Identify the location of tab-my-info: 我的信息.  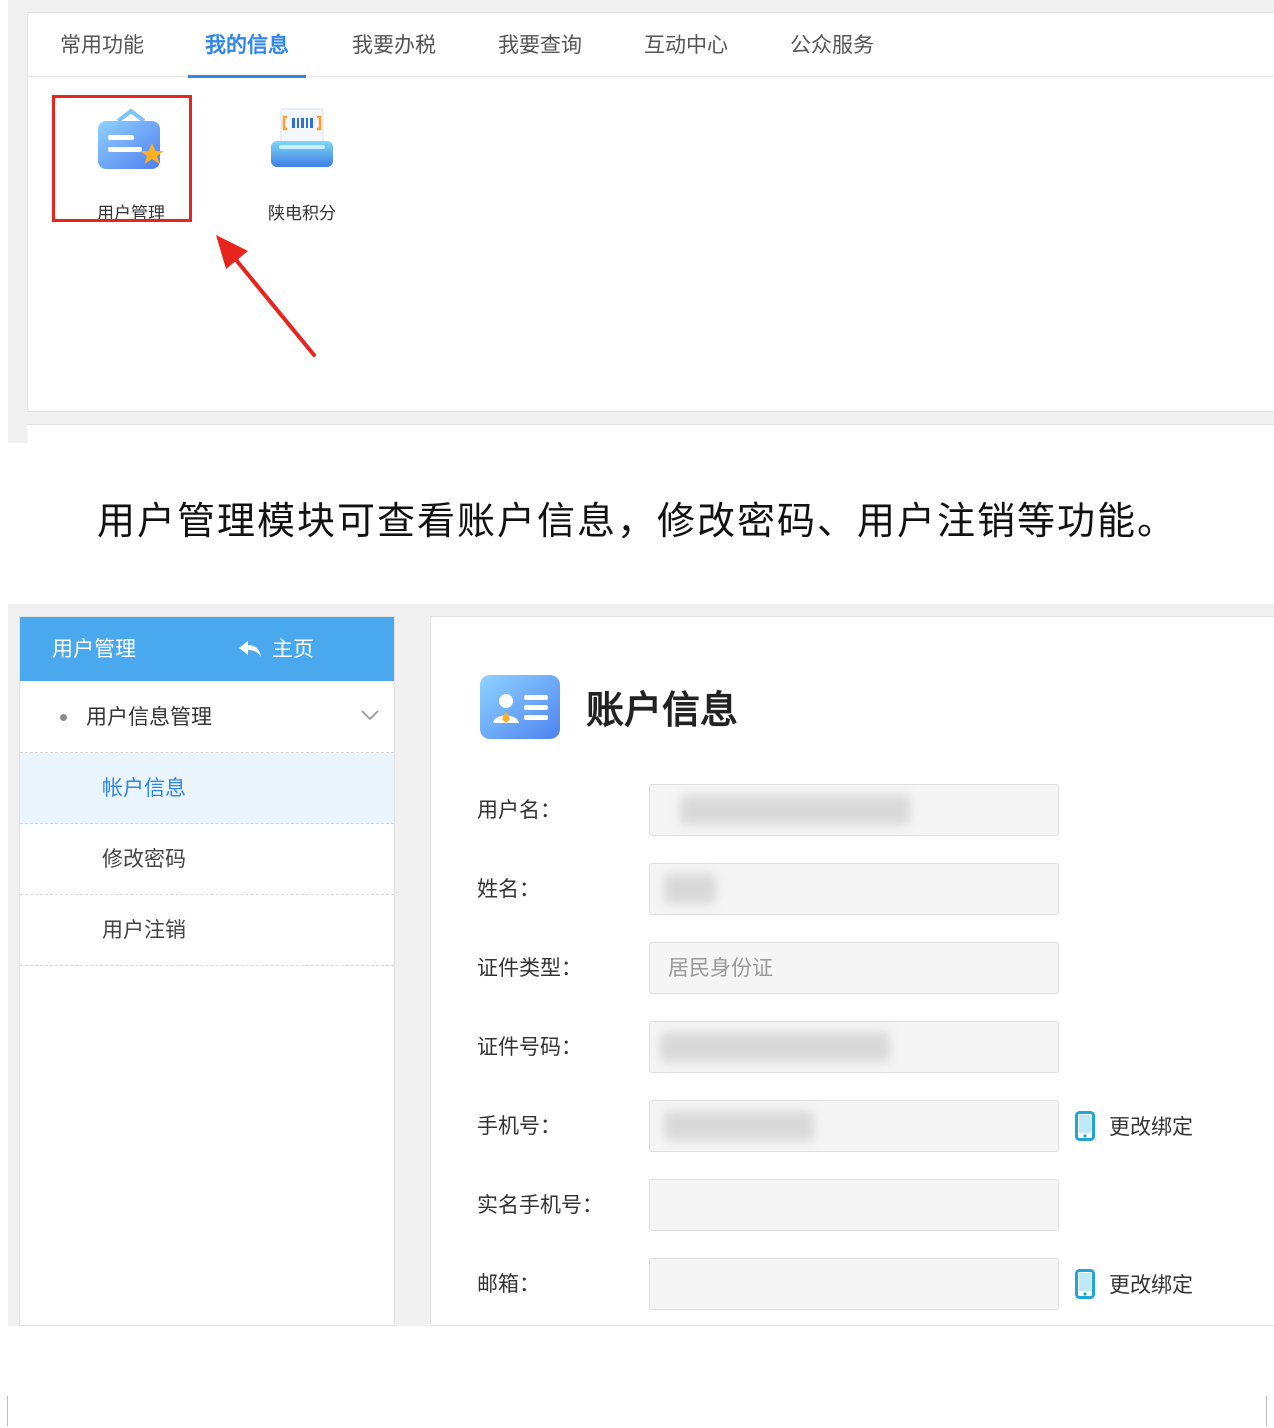
(247, 45).